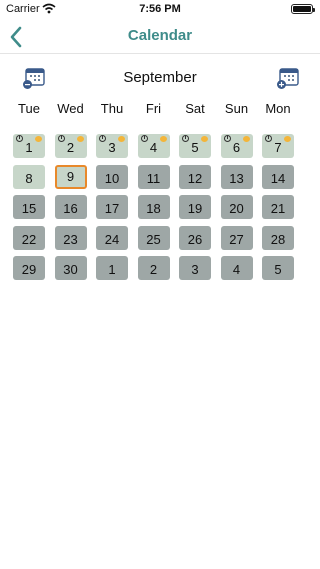 Image resolution: width=320 pixels, height=569 pixels. I want to click on day-number: 14, so click(278, 178).